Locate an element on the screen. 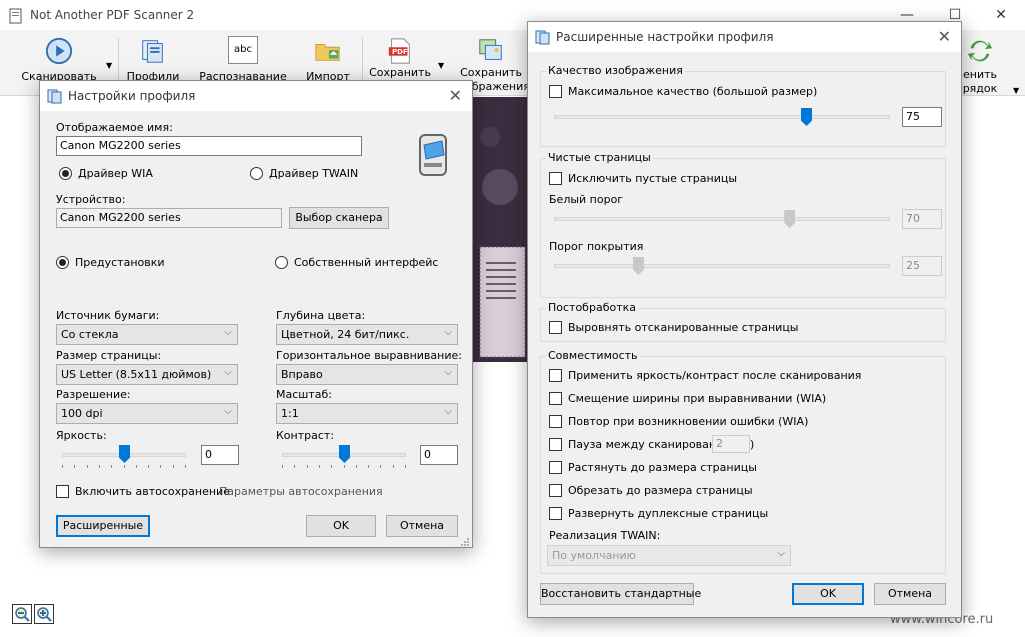 This screenshot has height=637, width=1025. zoom-out-icon is located at coordinates (22, 614).